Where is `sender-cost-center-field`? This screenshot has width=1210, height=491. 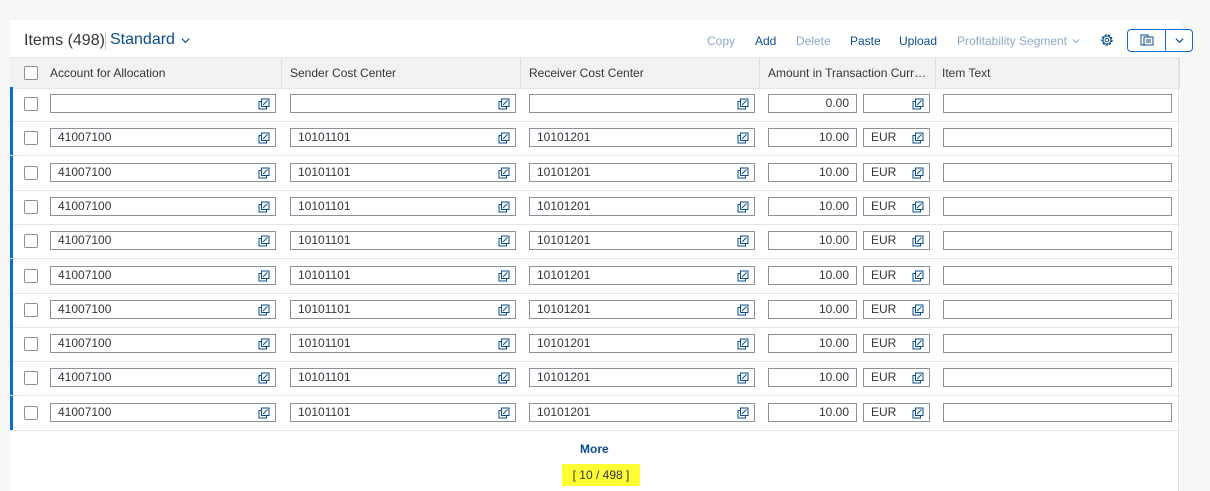
sender-cost-center-field is located at coordinates (403, 103).